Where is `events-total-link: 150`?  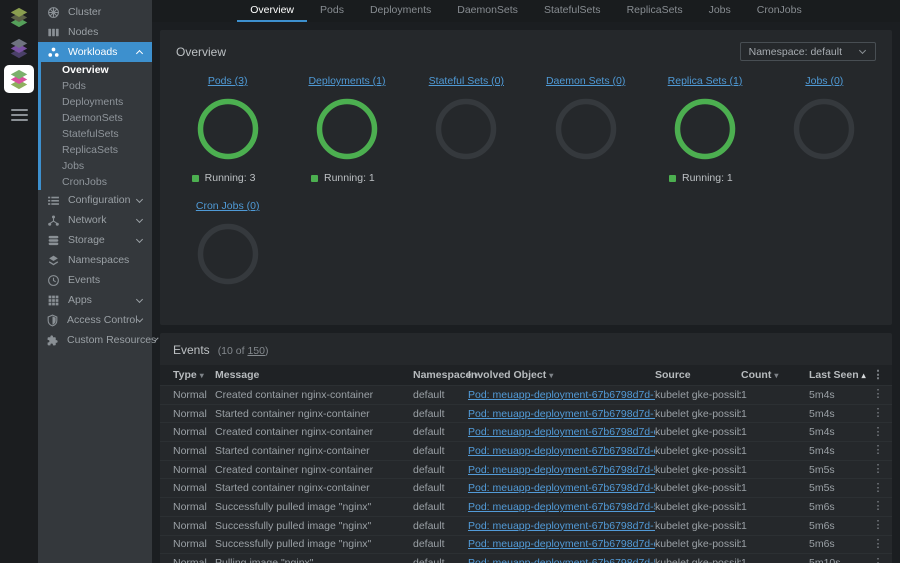
events-total-link: 150 is located at coordinates (256, 351).